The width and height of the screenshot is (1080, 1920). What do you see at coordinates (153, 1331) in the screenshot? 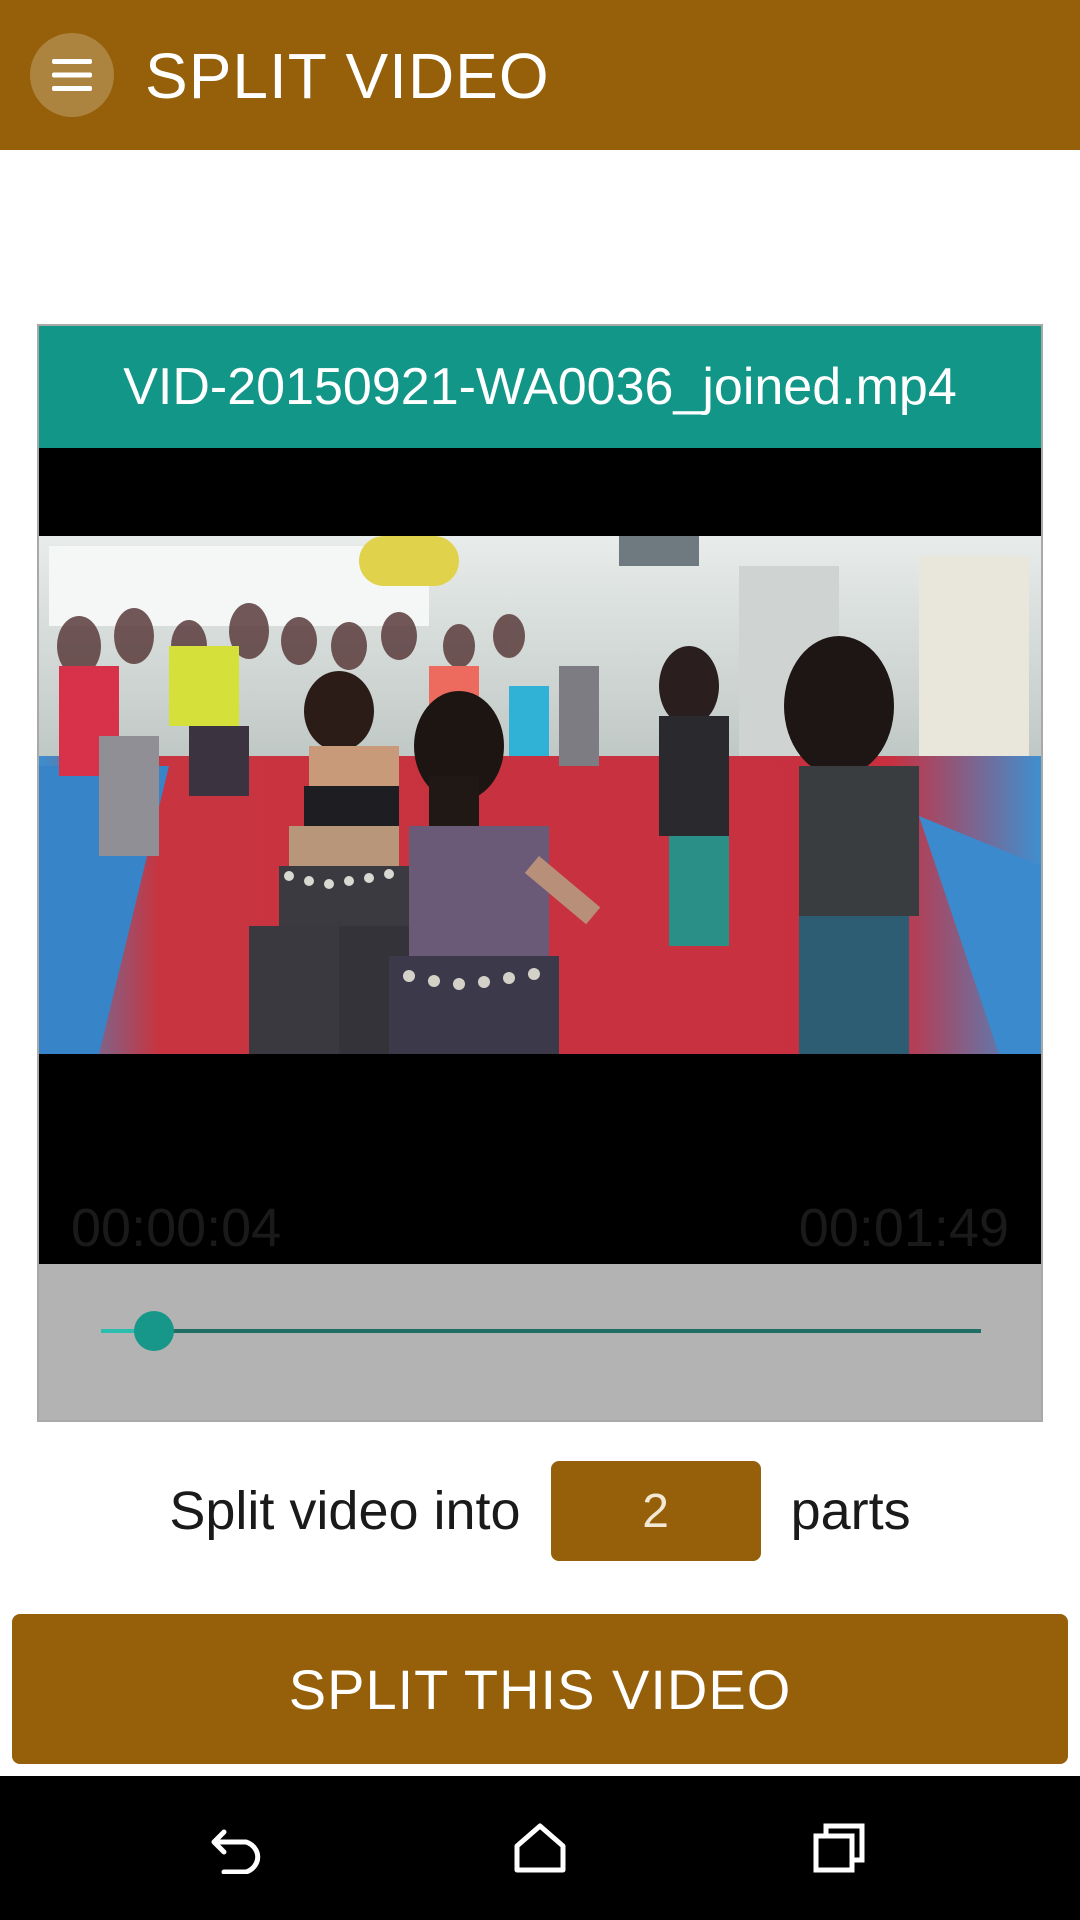
I see `seek-thumb` at bounding box center [153, 1331].